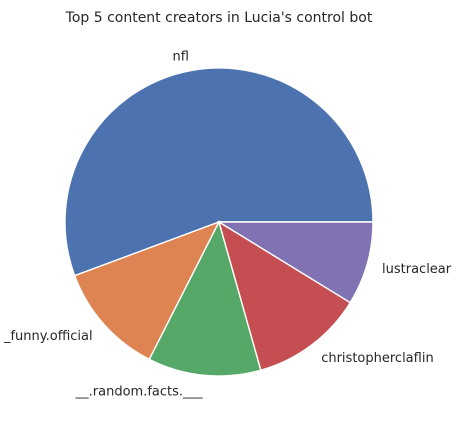 The image size is (463, 425). I want to click on pie-label-lustraclear: lustraclear, so click(417, 269).